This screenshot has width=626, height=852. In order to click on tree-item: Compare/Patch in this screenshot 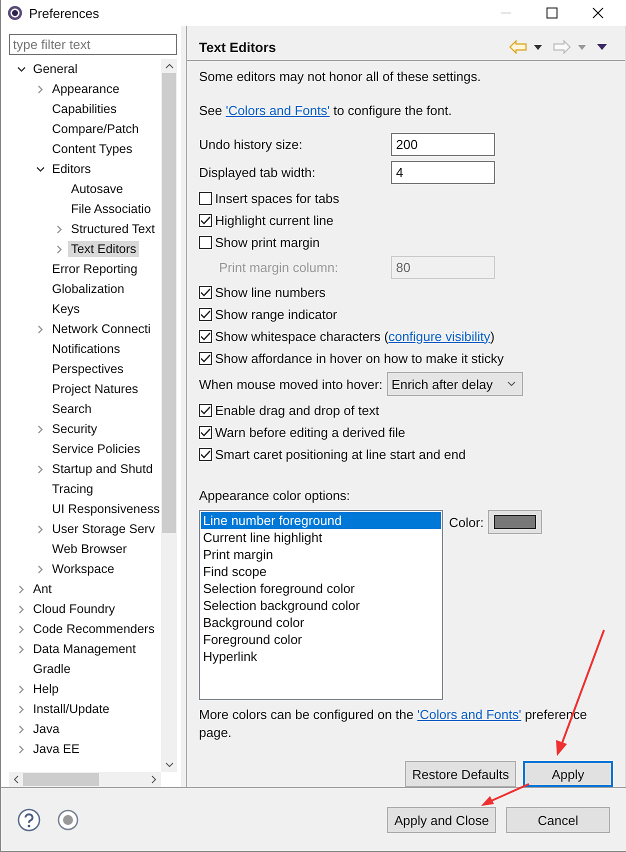, I will do `click(95, 129)`.